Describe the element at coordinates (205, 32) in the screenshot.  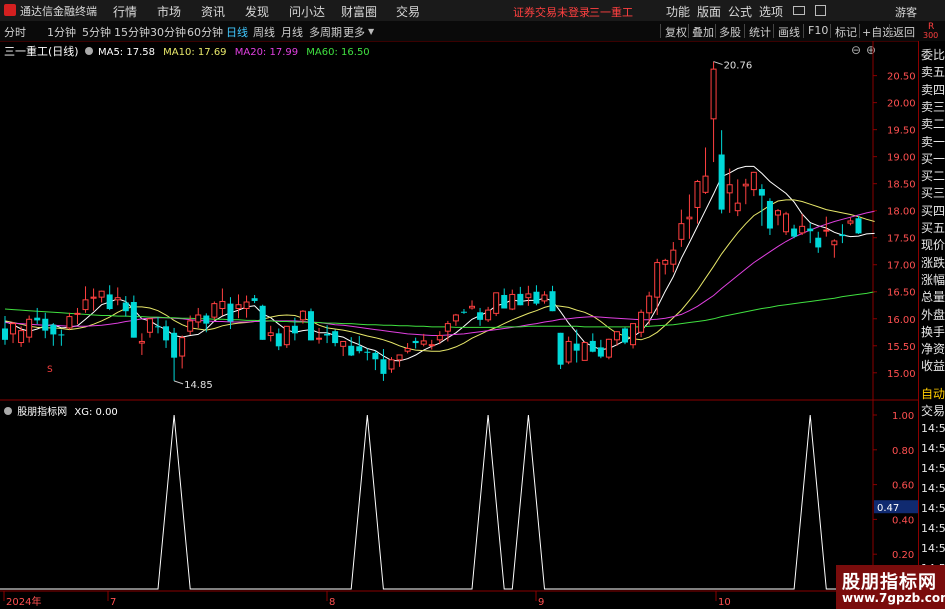
I see `period-60min: 60分钟` at that location.